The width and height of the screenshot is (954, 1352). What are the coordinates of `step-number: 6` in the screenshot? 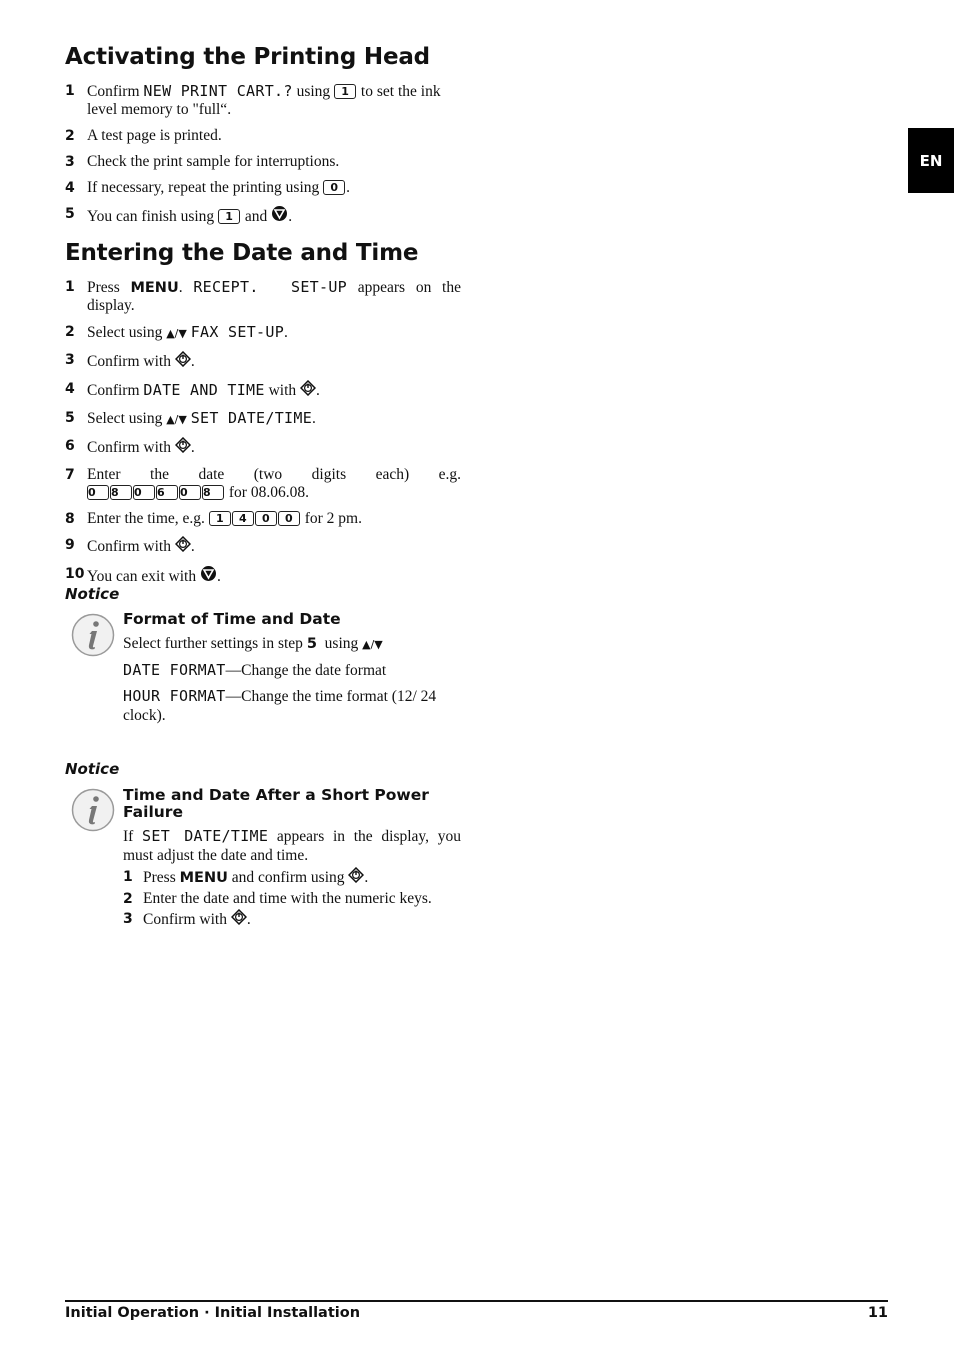 It's located at (70, 446).